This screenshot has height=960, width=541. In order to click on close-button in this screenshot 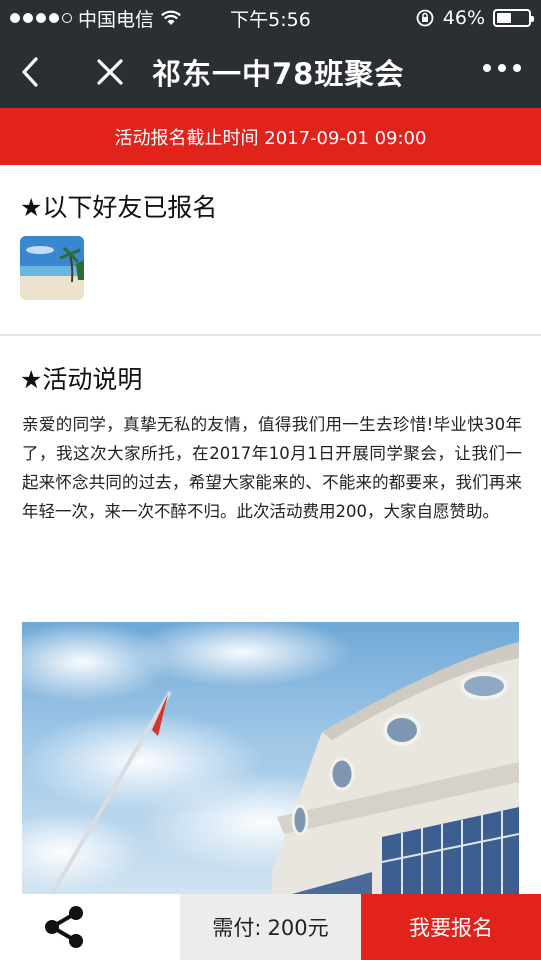, I will do `click(110, 72)`.